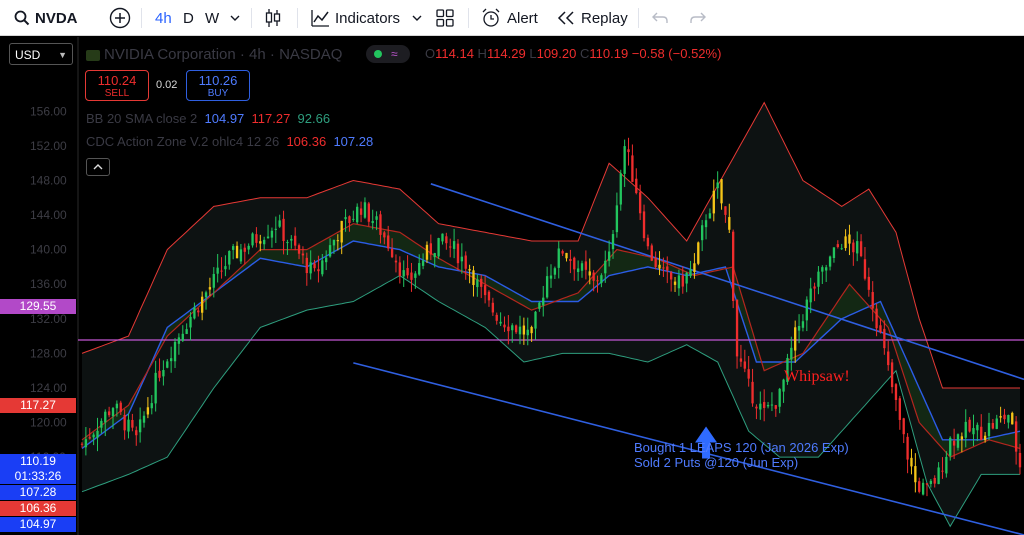 This screenshot has height=535, width=1024. What do you see at coordinates (48, 111) in the screenshot?
I see `y-tick-label: 156.00` at bounding box center [48, 111].